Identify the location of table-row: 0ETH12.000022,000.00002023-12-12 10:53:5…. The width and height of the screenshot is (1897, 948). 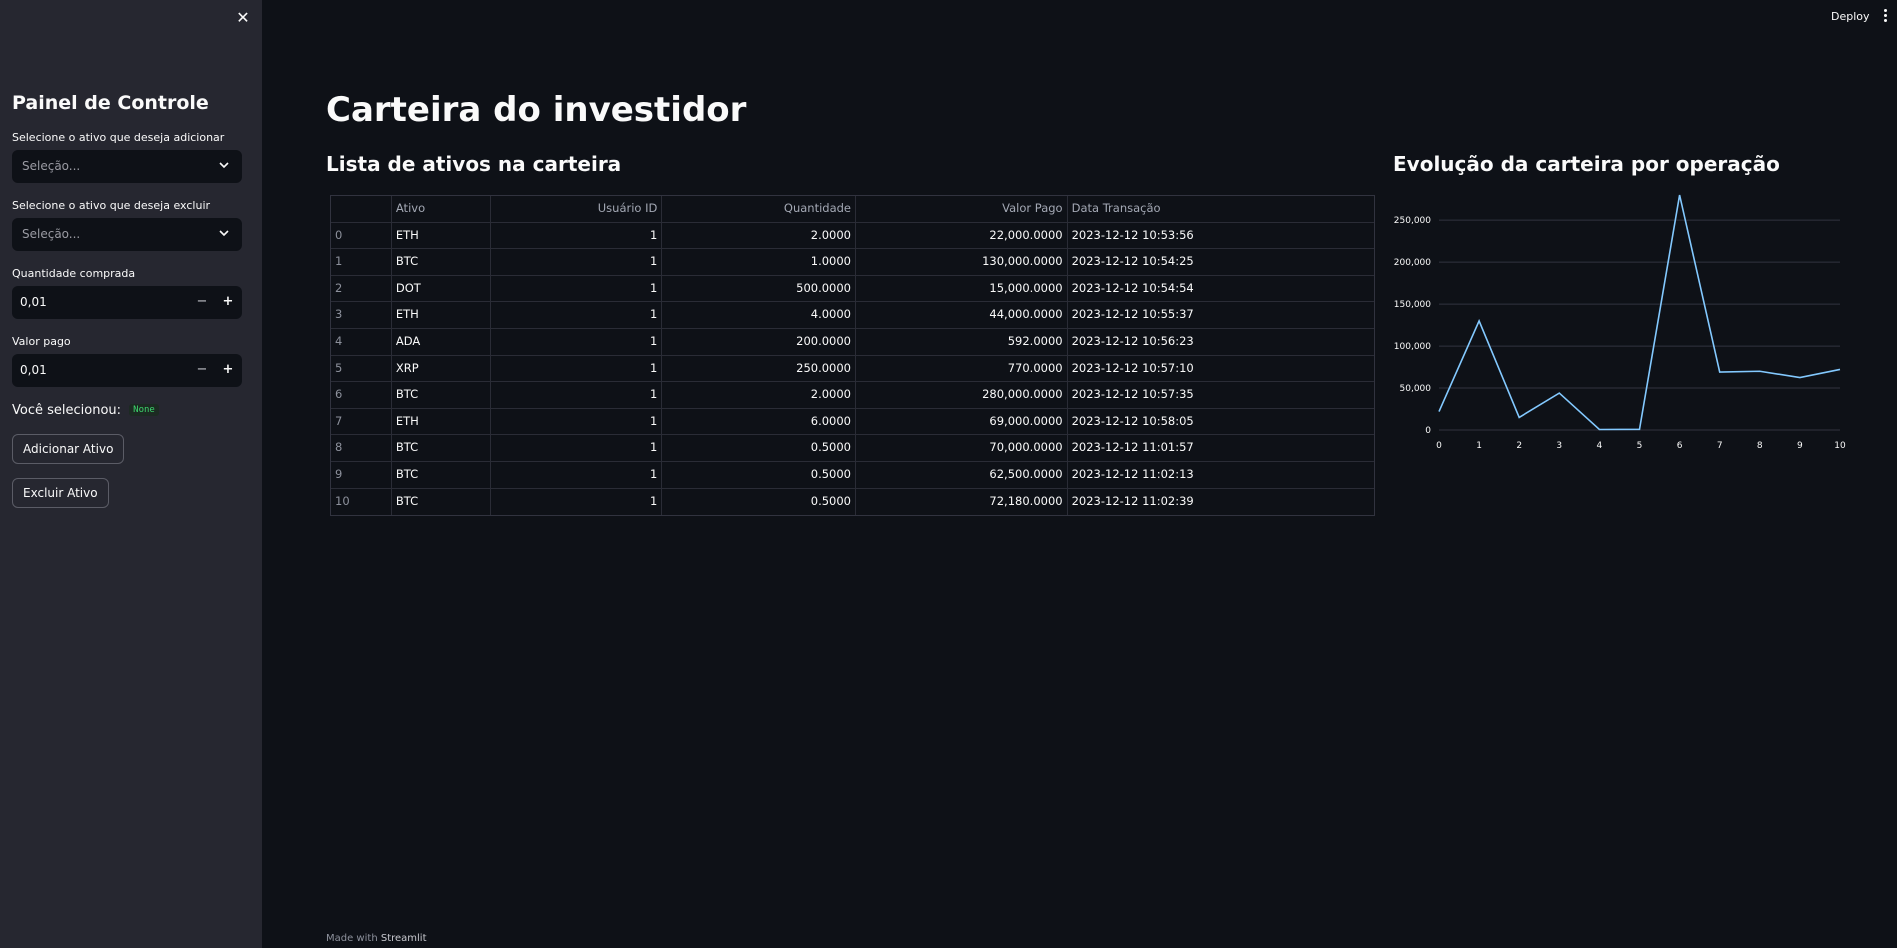
(852, 236).